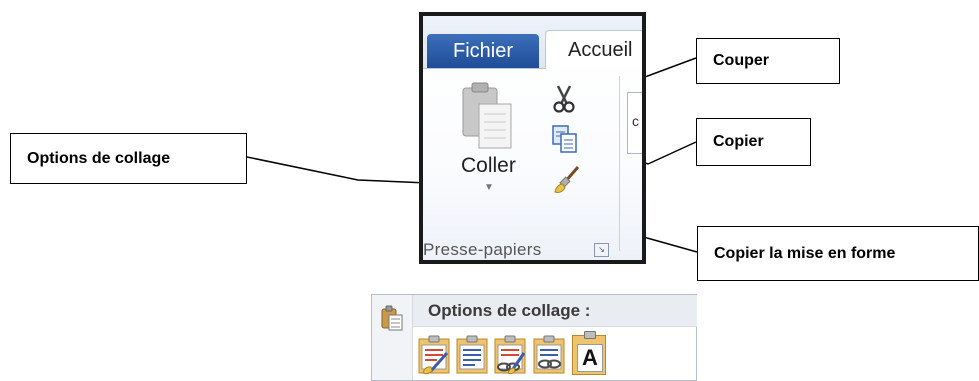 Image resolution: width=979 pixels, height=381 pixels. What do you see at coordinates (483, 51) in the screenshot?
I see `tab-fichier: Fichier` at bounding box center [483, 51].